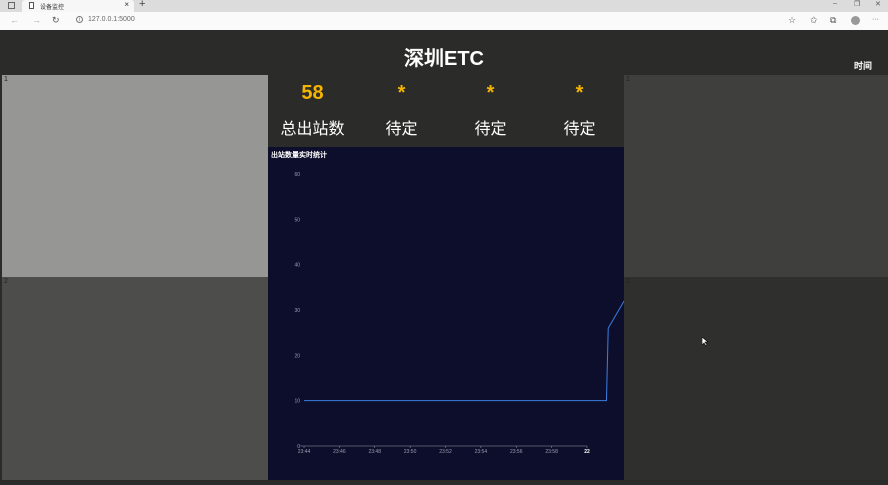 Image resolution: width=888 pixels, height=485 pixels. I want to click on x-tick-label: 22, so click(587, 452).